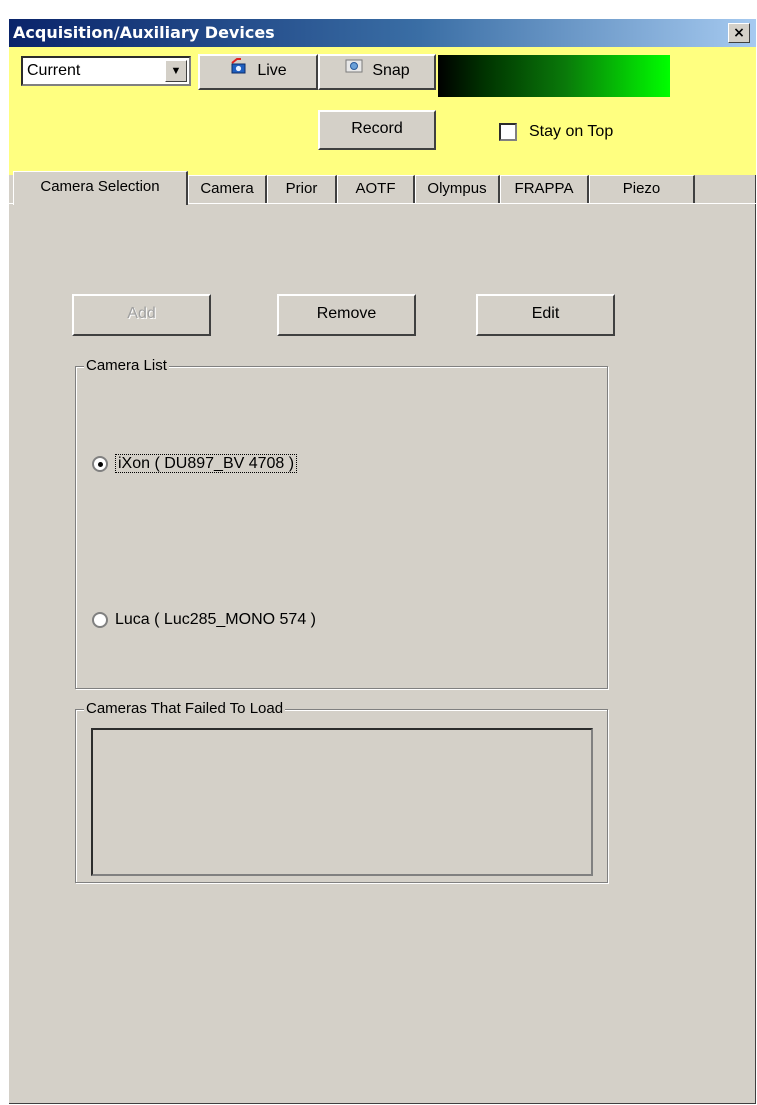 The width and height of the screenshot is (757, 1105). I want to click on camera-radio-ixon, so click(100, 464).